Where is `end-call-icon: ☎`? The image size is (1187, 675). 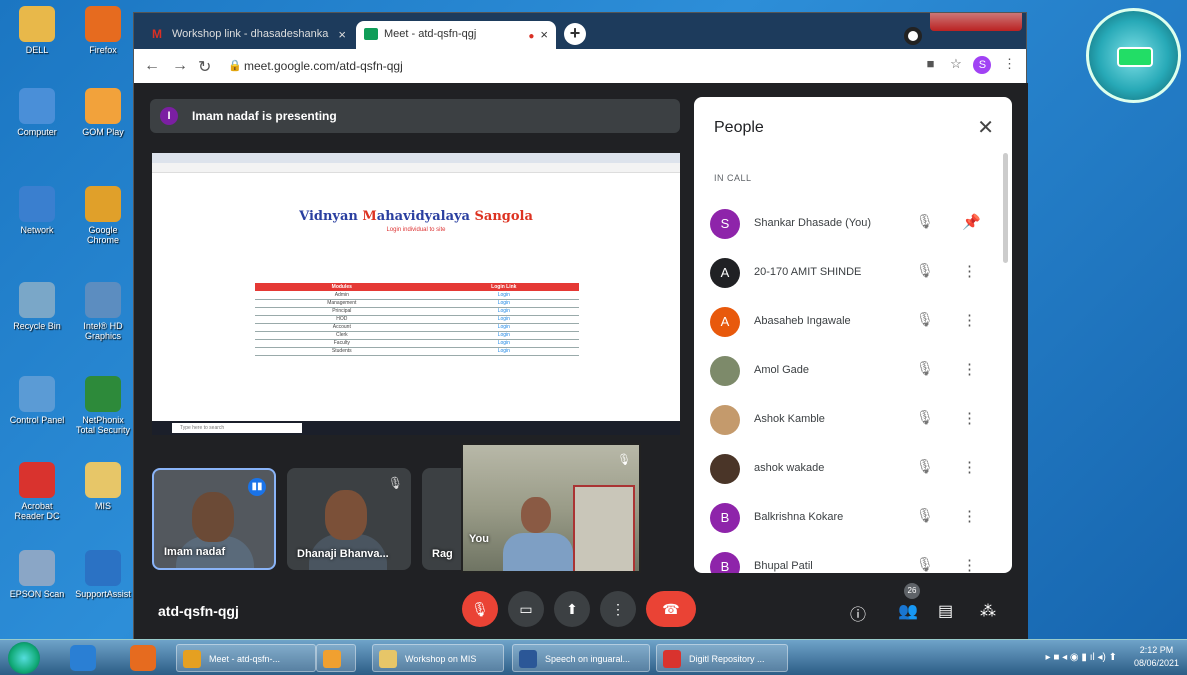 end-call-icon: ☎ is located at coordinates (671, 609).